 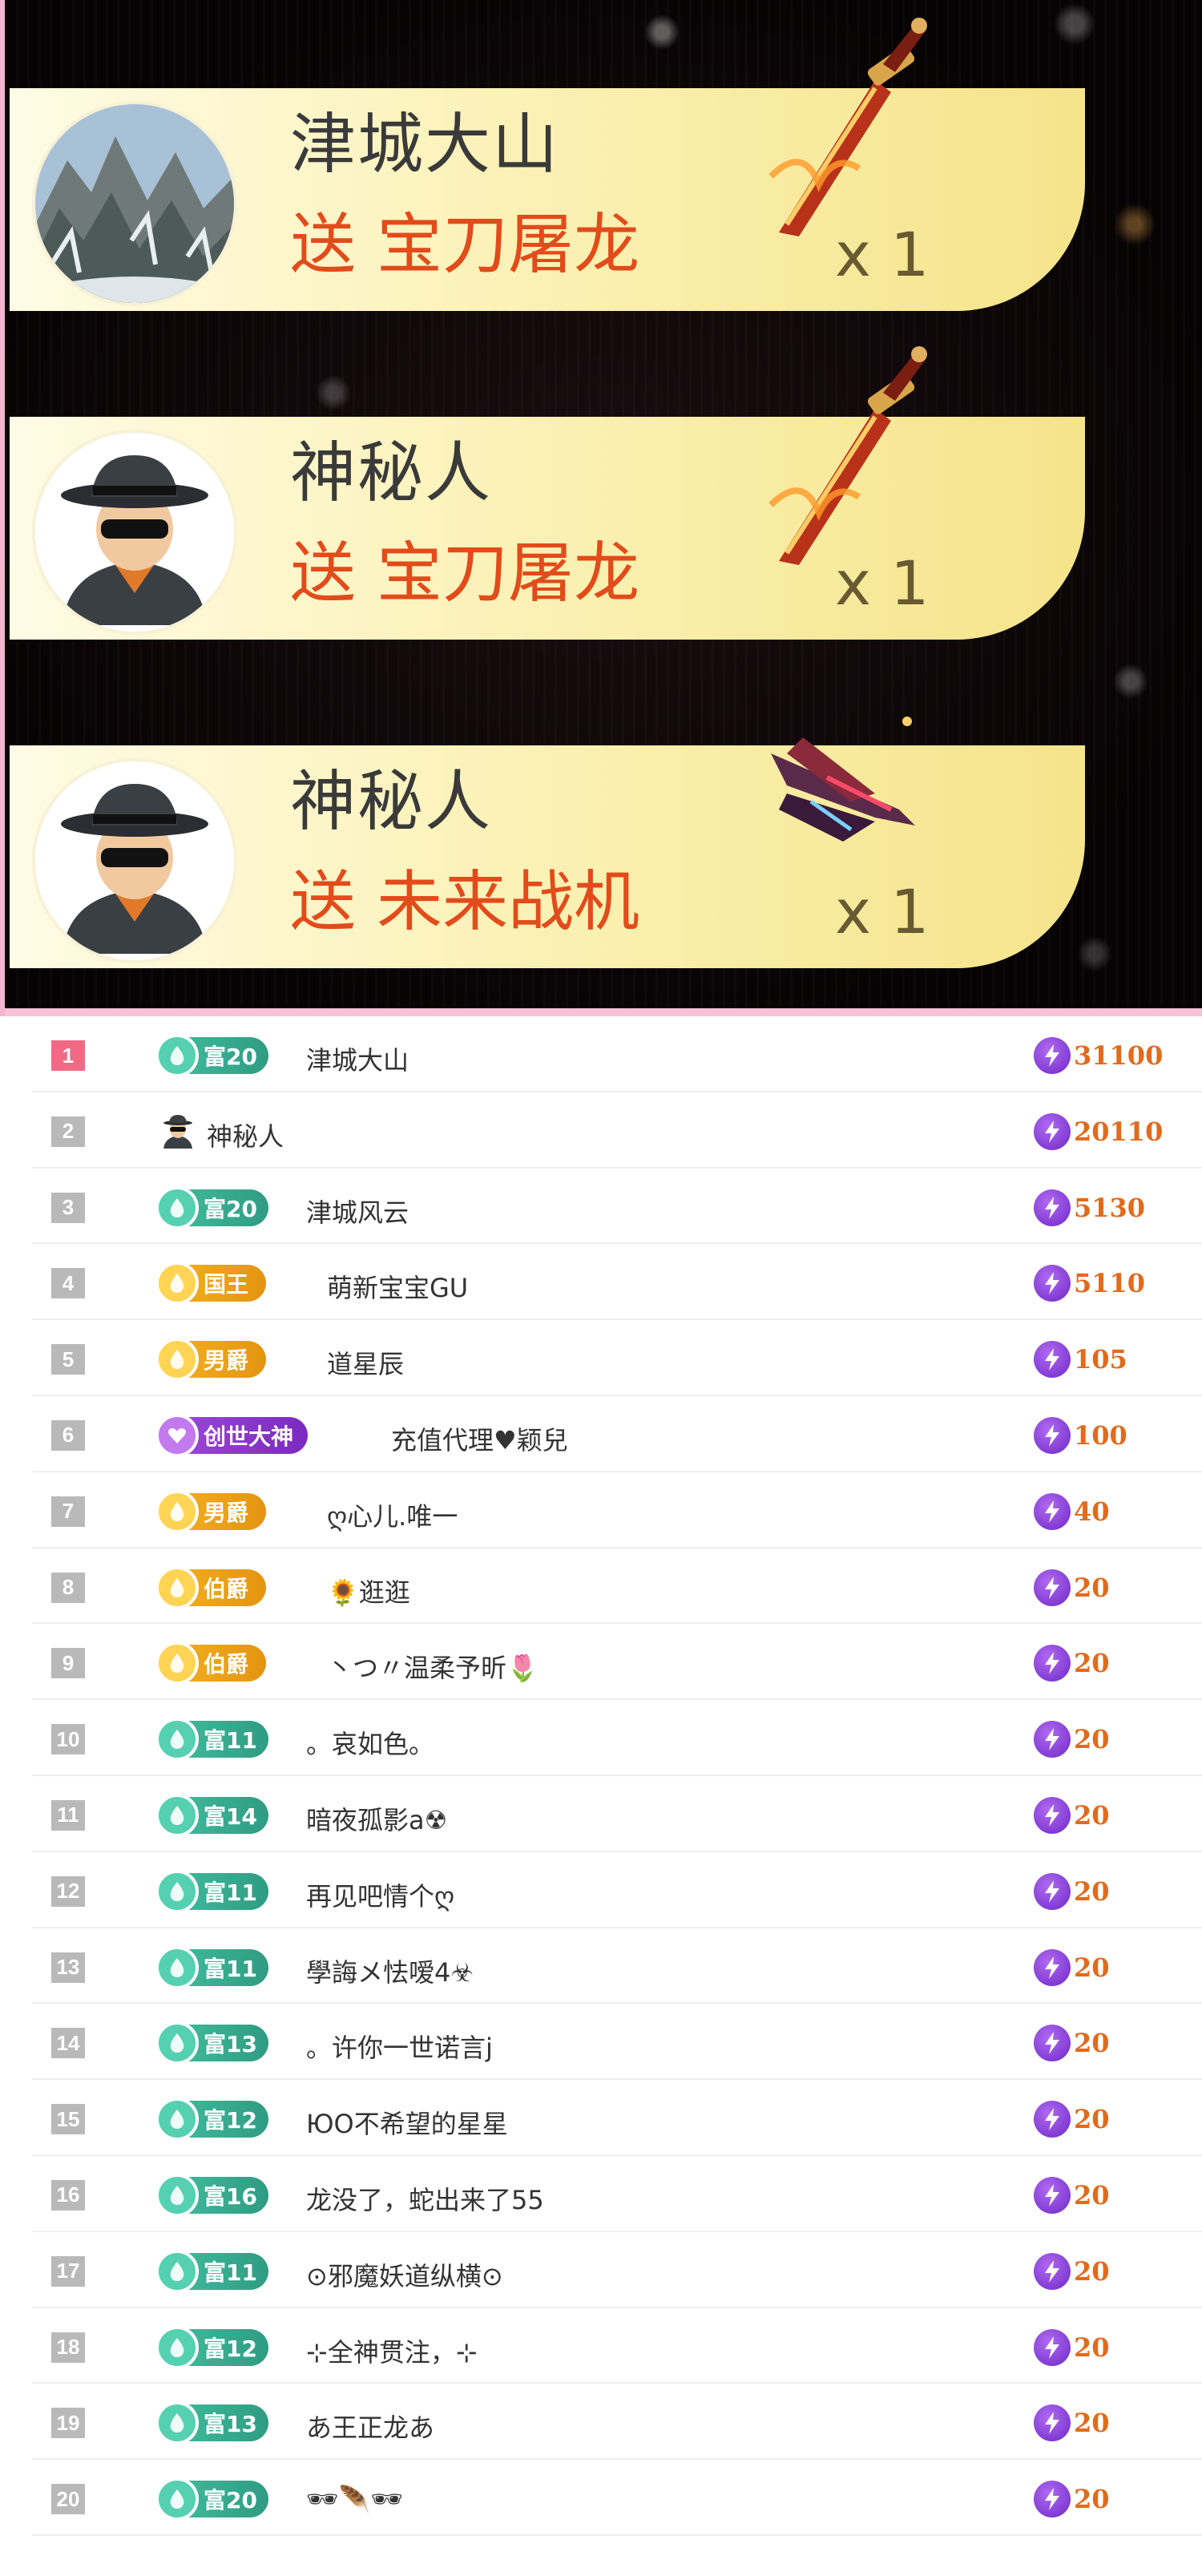 What do you see at coordinates (617, 1283) in the screenshot?
I see `ranking-row: 4 国王 萌新宝宝GU 5110` at bounding box center [617, 1283].